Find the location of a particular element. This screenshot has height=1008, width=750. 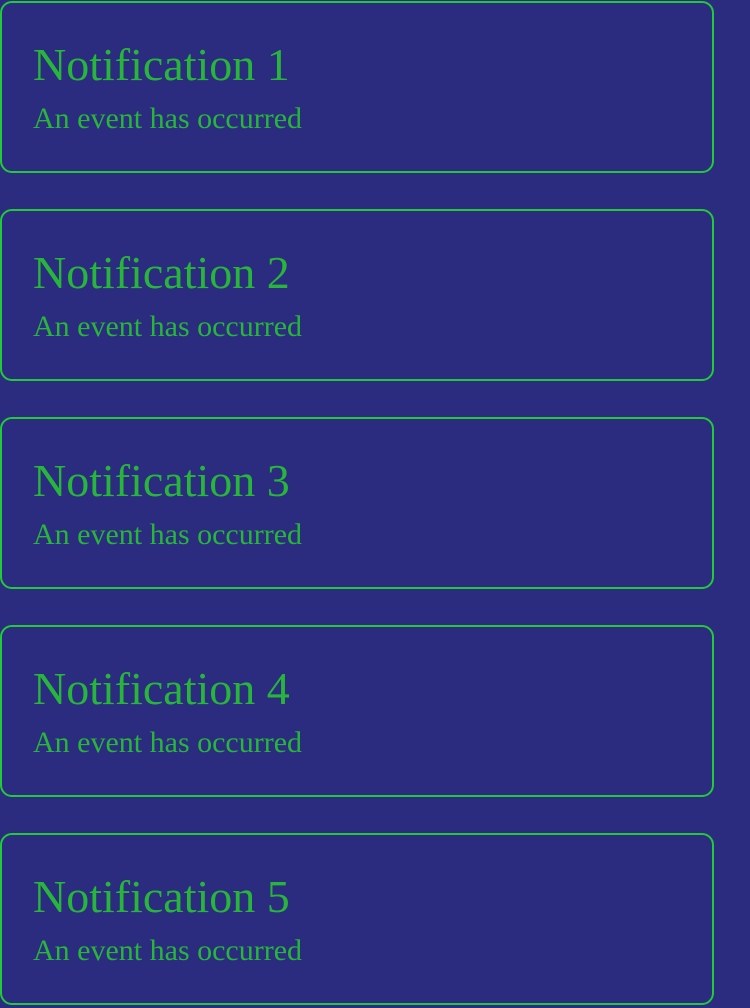

notification-title: Notification 2 is located at coordinates (161, 272).